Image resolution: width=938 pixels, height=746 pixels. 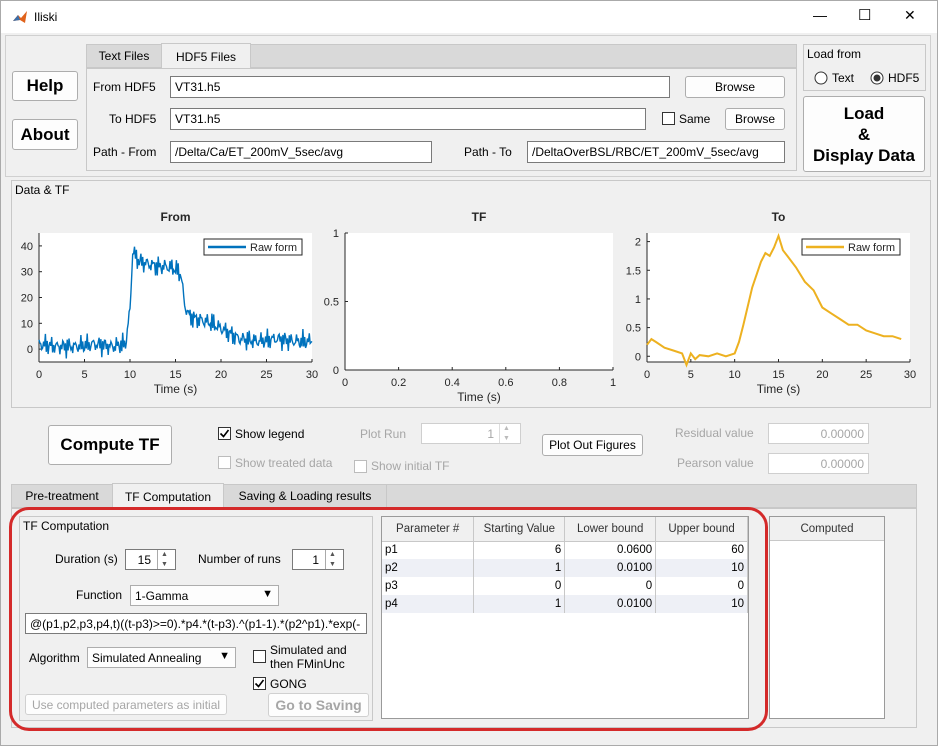 What do you see at coordinates (910, 15) in the screenshot?
I see `close-button: ✕` at bounding box center [910, 15].